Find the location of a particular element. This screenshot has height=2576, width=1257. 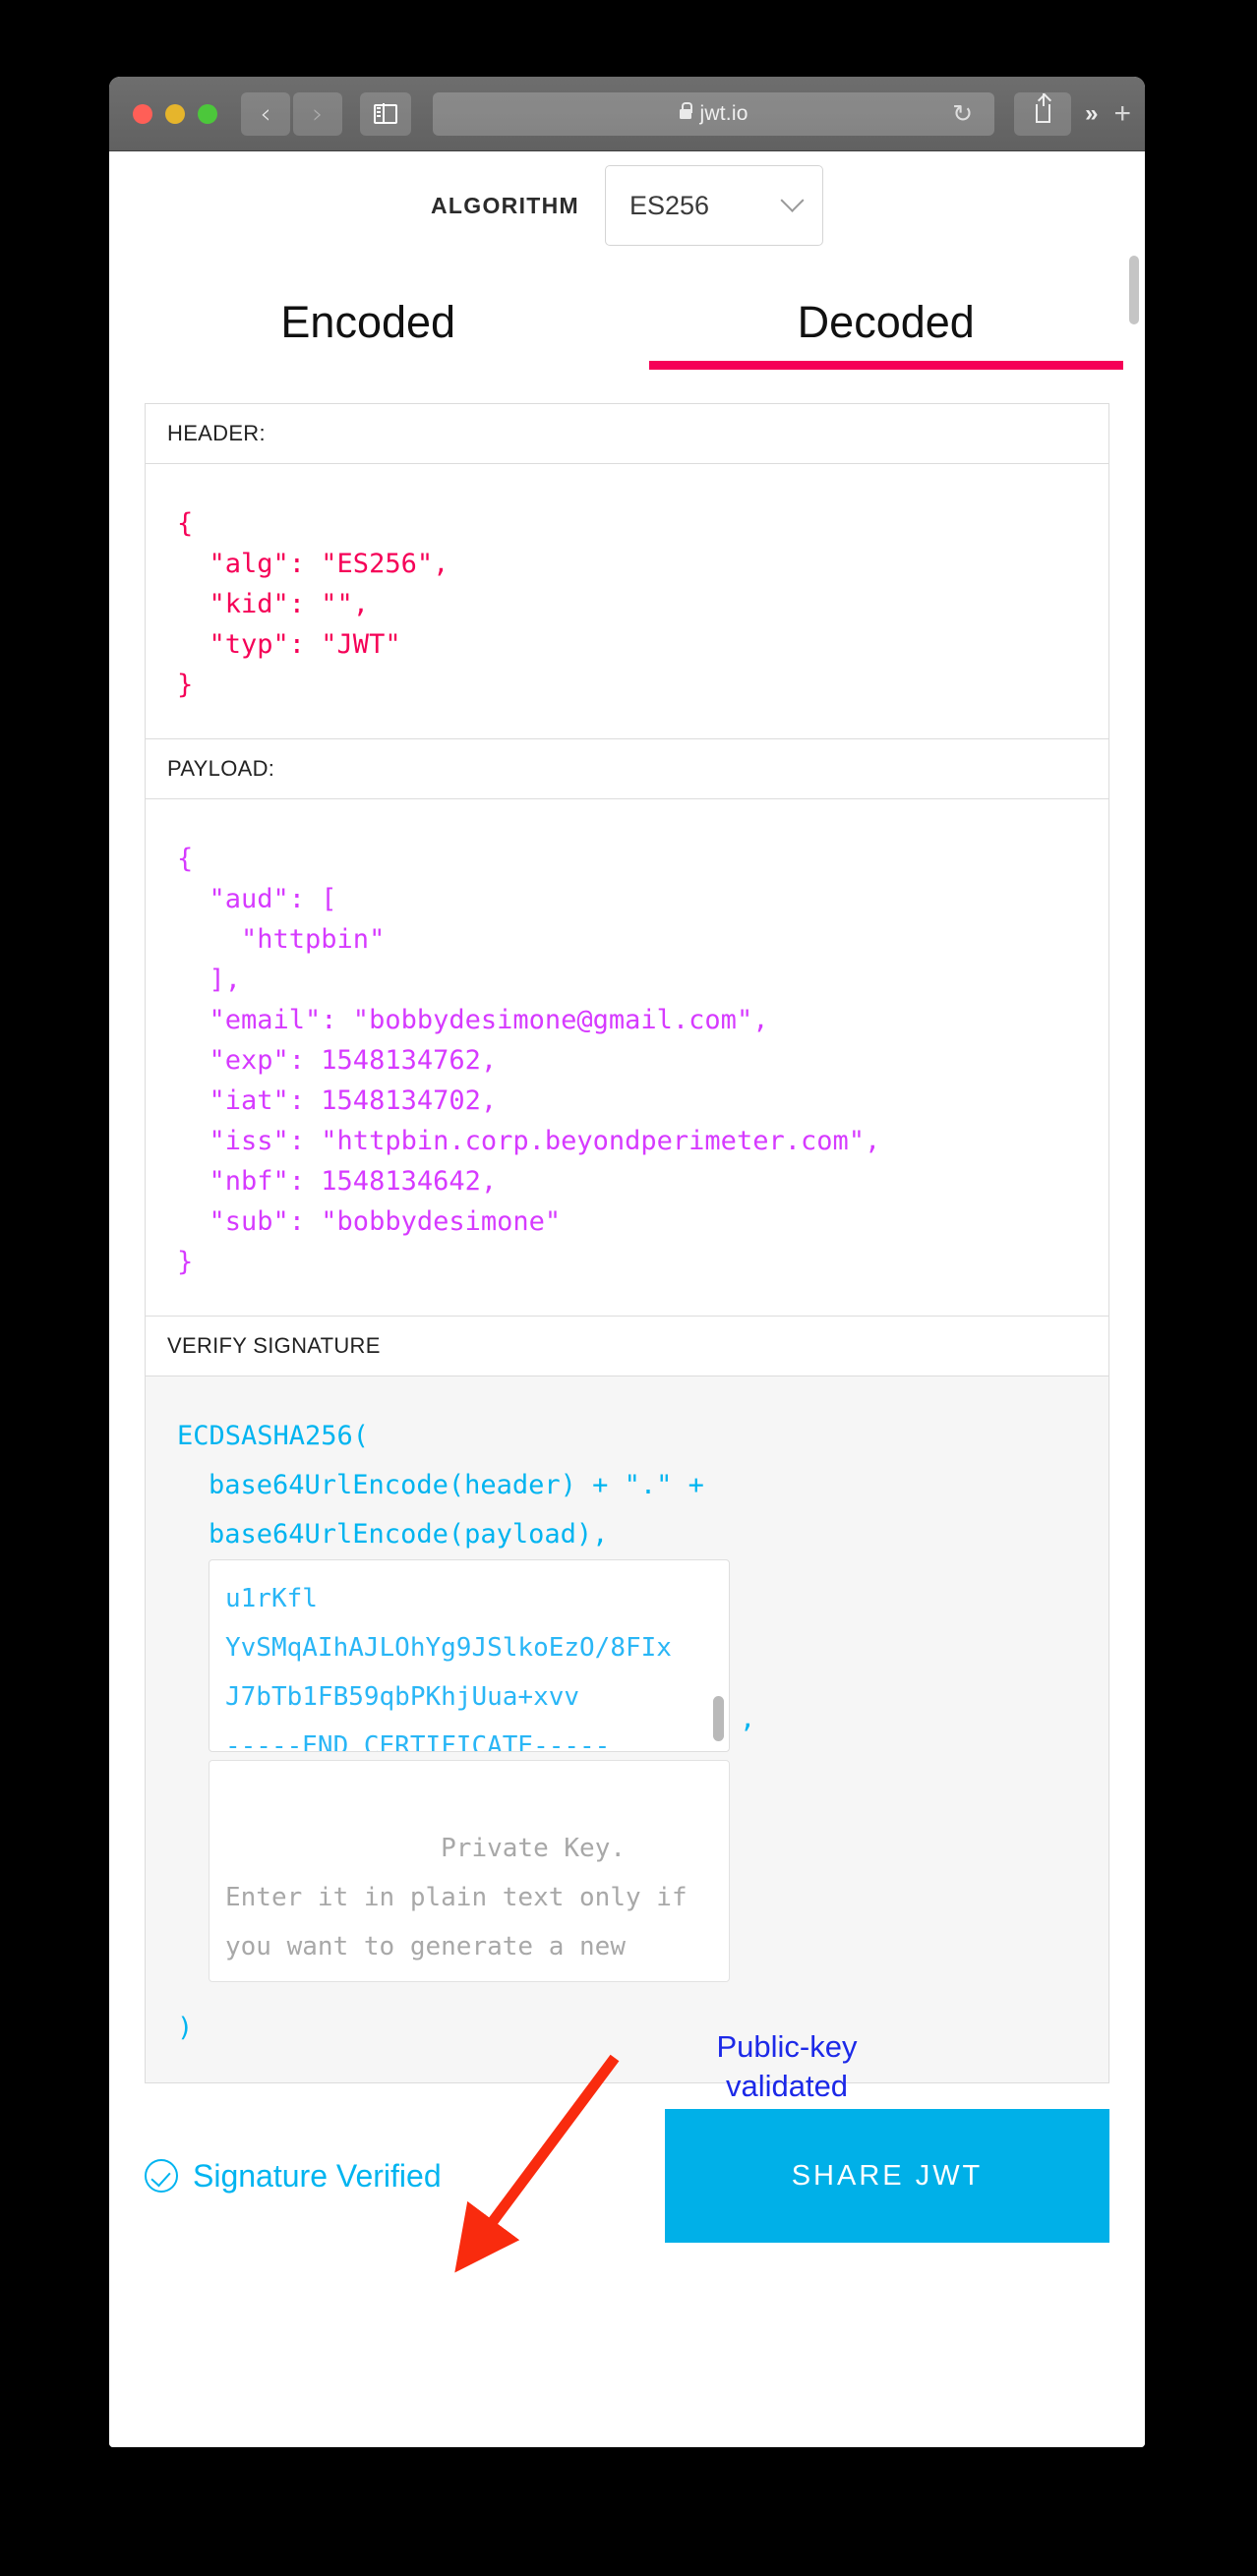

tab-decoded: Decoded is located at coordinates (887, 333).